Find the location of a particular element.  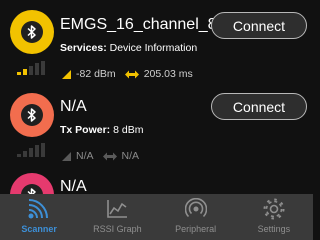

tab-label: Peripheral is located at coordinates (196, 229).